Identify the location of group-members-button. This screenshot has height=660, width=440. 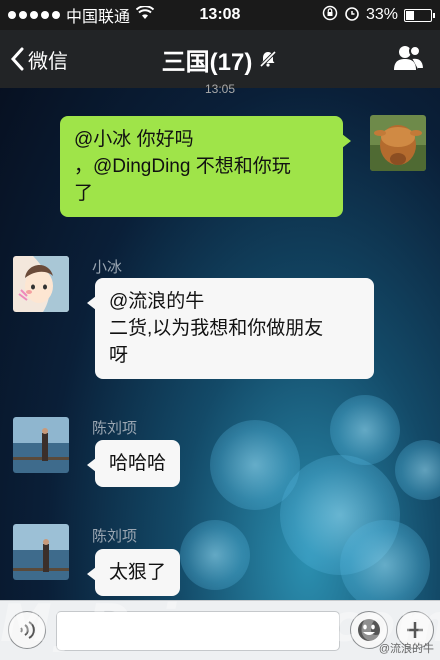
(409, 60).